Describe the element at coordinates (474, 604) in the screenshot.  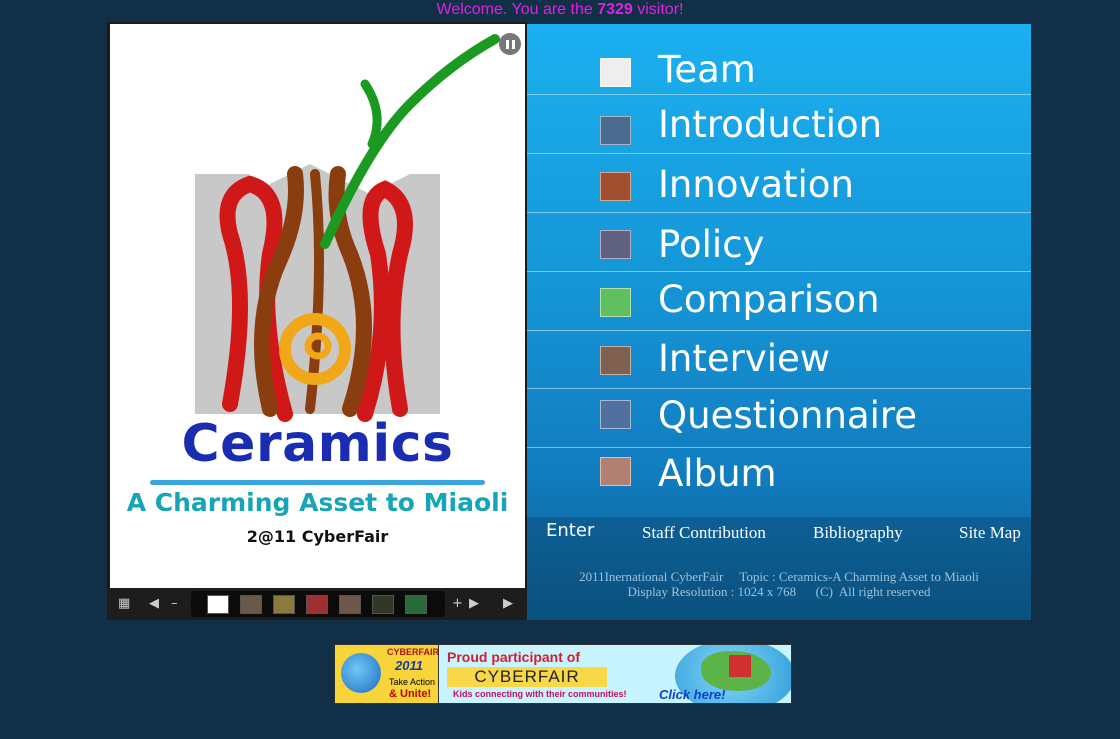
I see `last-icon: ▶` at that location.